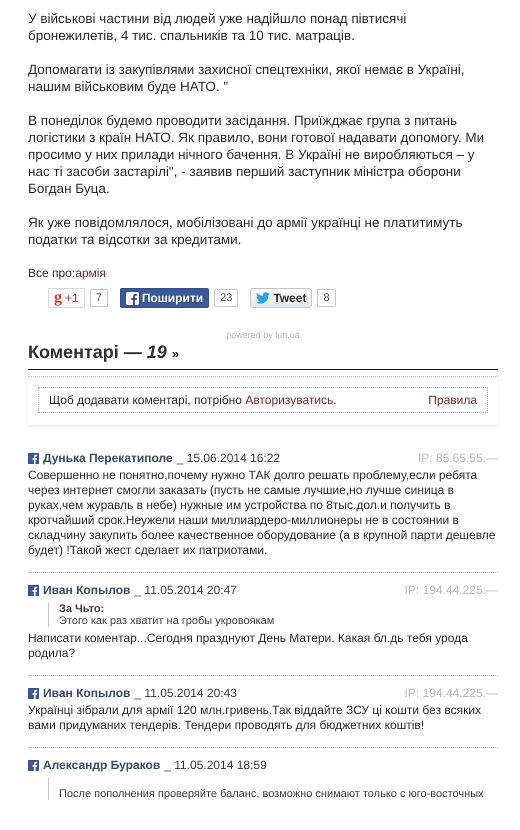 The height and width of the screenshot is (830, 520). Describe the element at coordinates (101, 765) in the screenshot. I see `comment-author: Александр Бураков` at that location.